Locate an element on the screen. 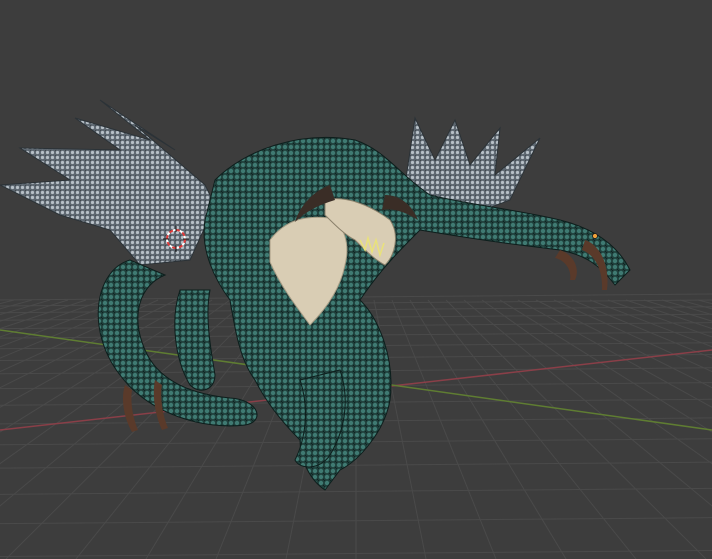 Image resolution: width=712 pixels, height=559 pixels. left-wing is located at coordinates (108, 182).